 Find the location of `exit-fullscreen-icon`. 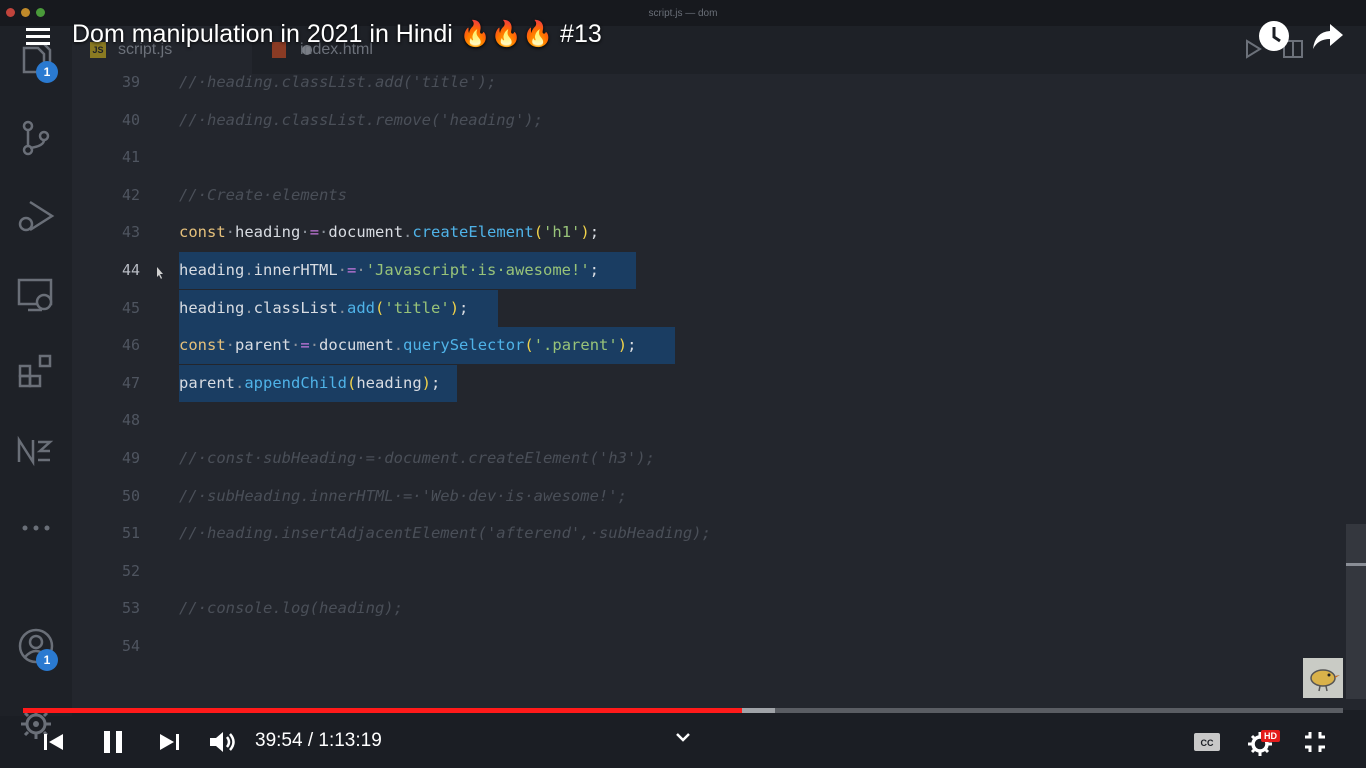

exit-fullscreen-icon is located at coordinates (1315, 742).